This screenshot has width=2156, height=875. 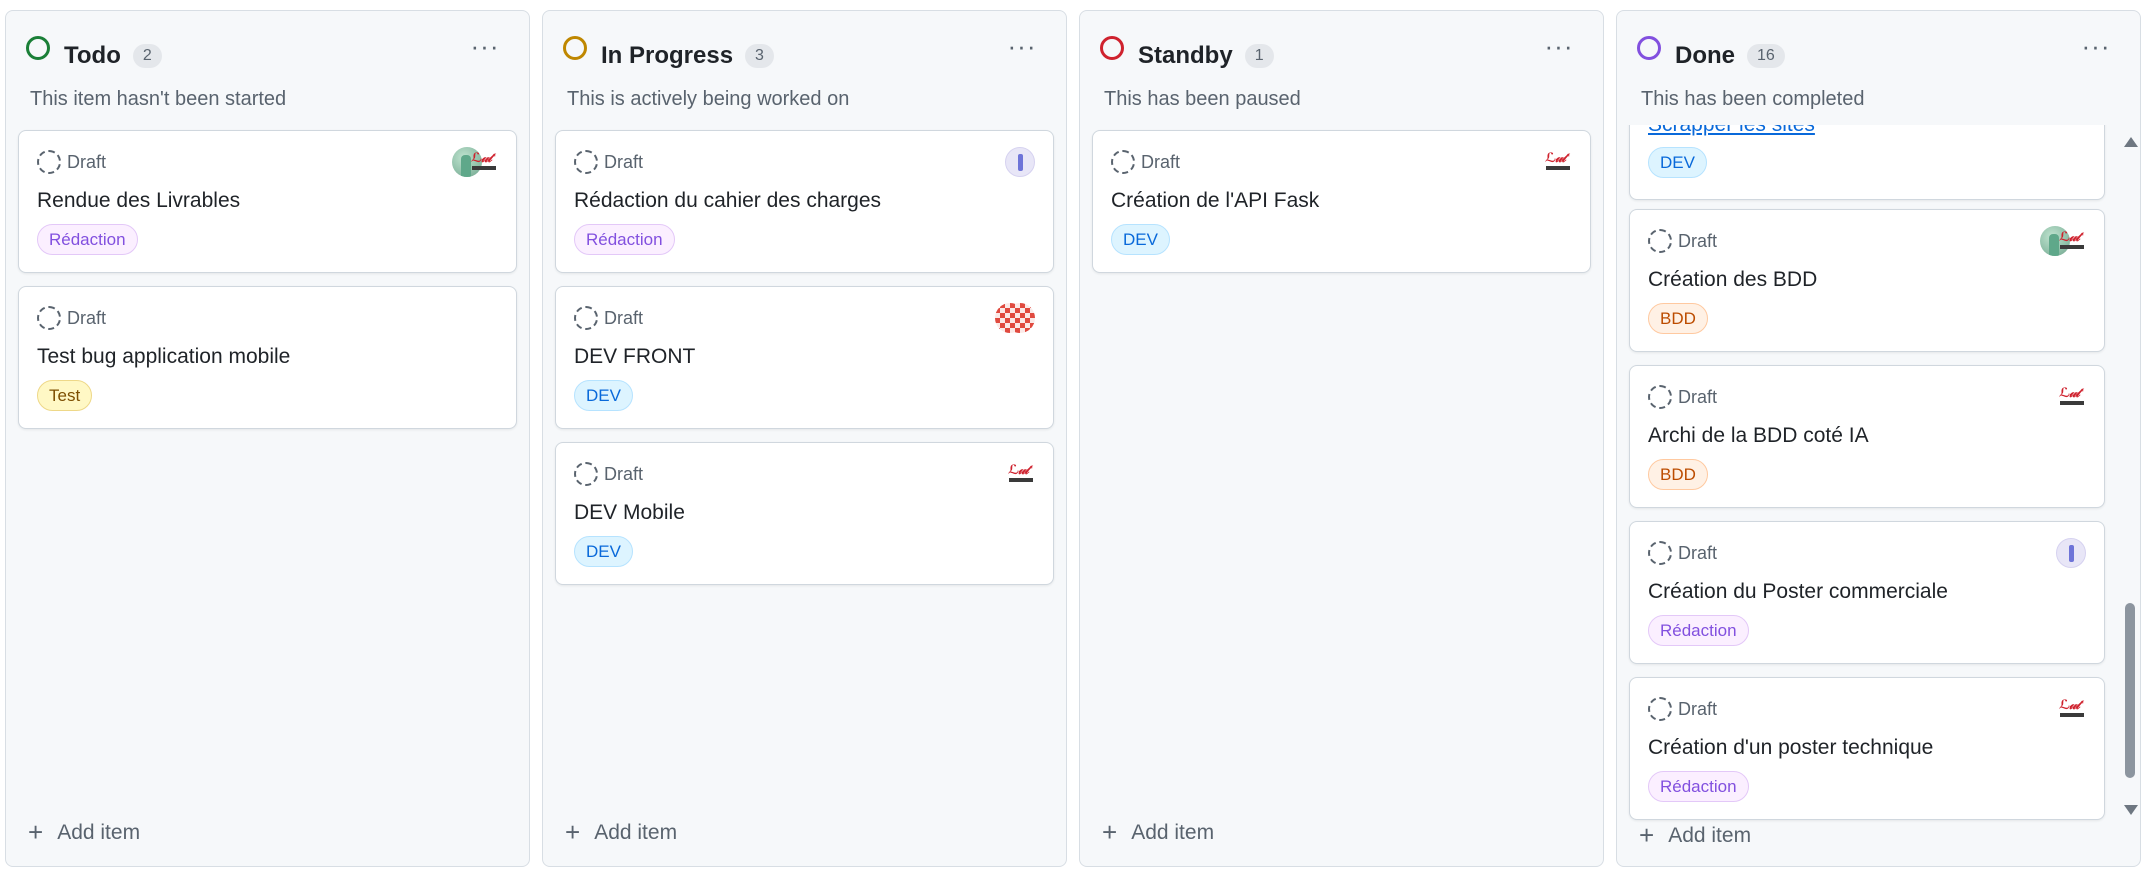 I want to click on column-header: Done 16 ··· This has been completed, so click(x=1878, y=63).